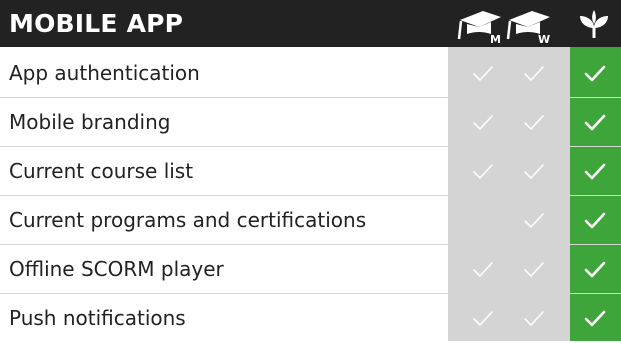 The width and height of the screenshot is (621, 343). I want to click on feature-row: Mobile branding, so click(310, 122).